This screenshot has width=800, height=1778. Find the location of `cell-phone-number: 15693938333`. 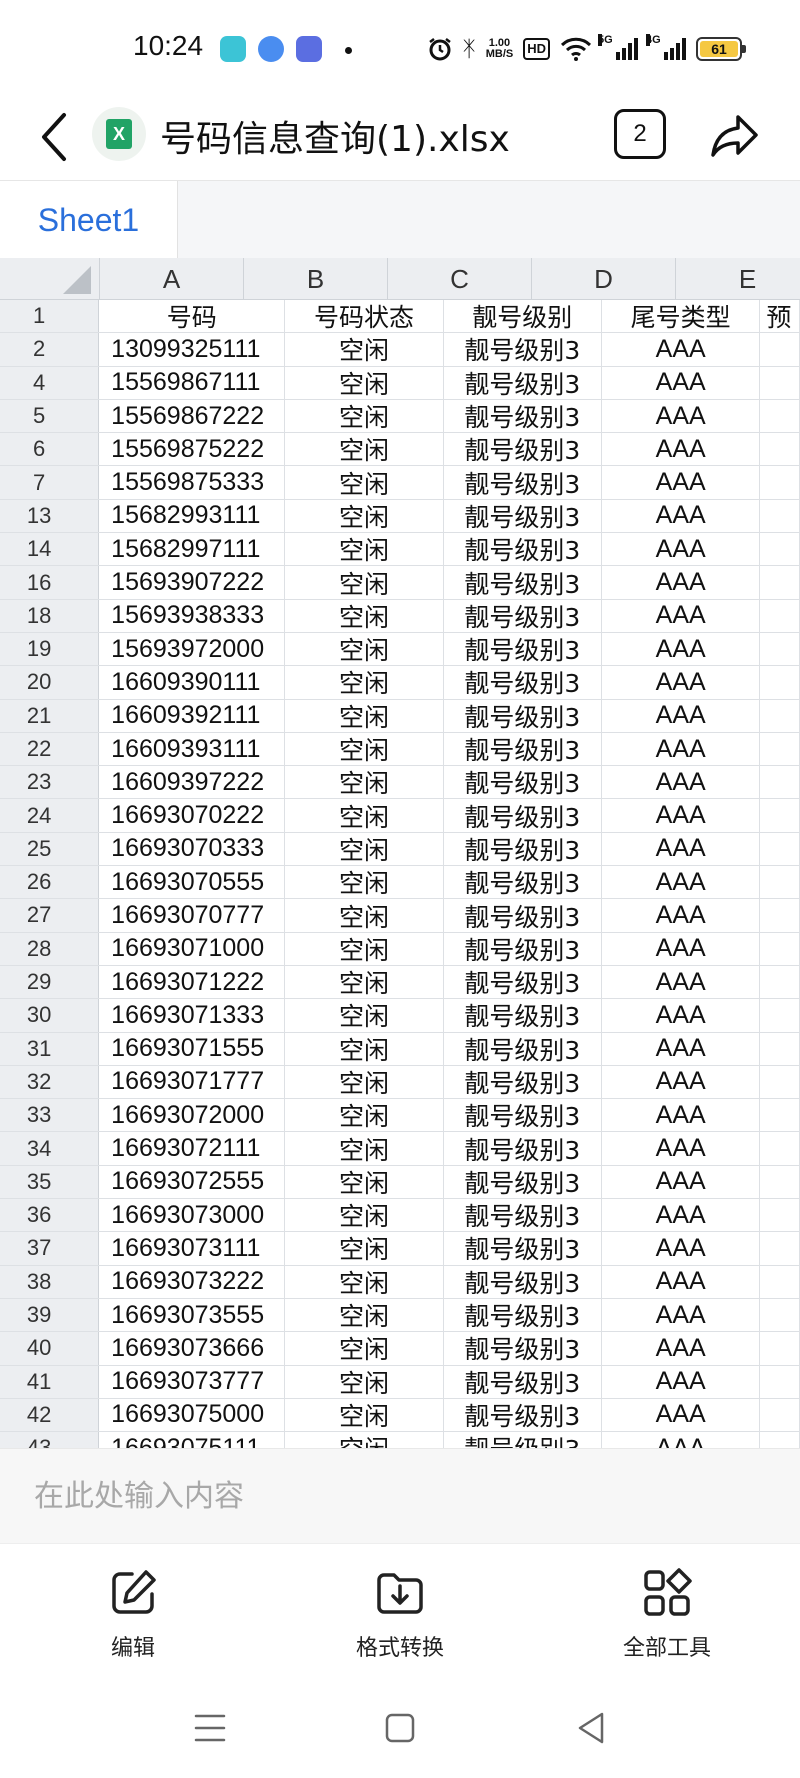

cell-phone-number: 15693938333 is located at coordinates (192, 615).